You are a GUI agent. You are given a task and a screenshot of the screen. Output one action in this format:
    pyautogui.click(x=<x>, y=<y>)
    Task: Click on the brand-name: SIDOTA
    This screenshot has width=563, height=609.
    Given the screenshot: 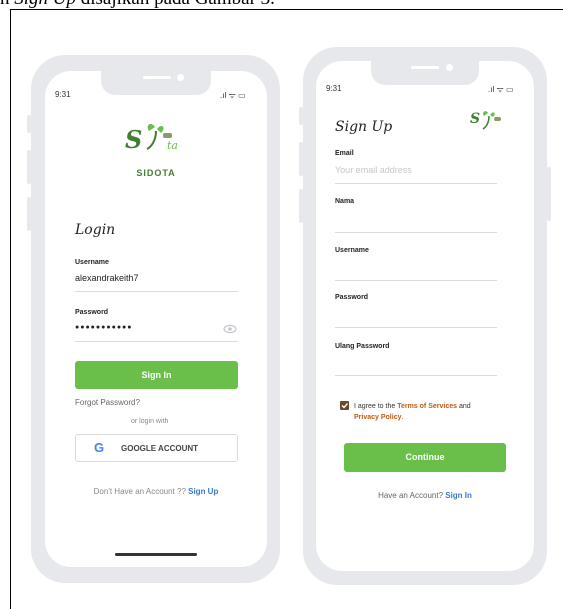 What is the action you would take?
    pyautogui.click(x=156, y=173)
    